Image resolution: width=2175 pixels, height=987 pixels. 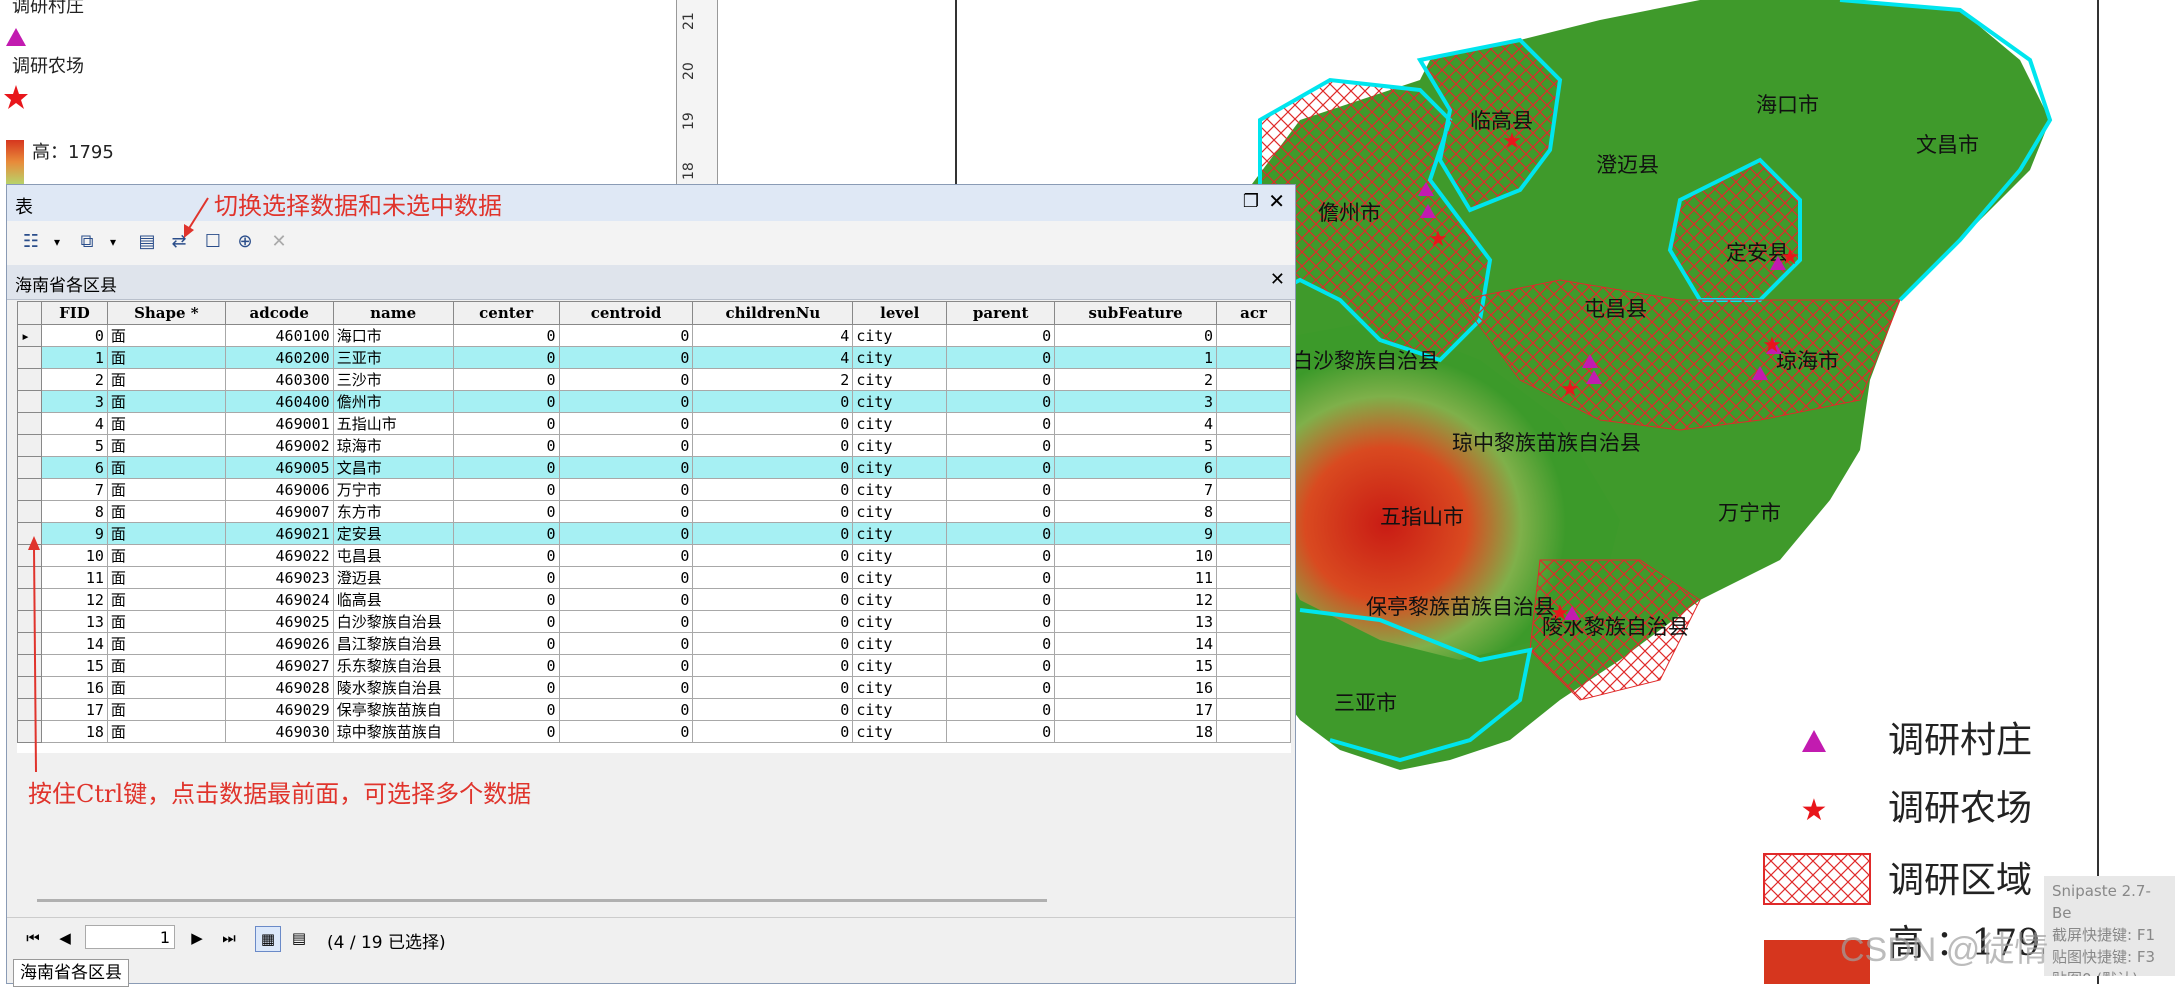 What do you see at coordinates (1135, 687) in the screenshot?
I see `table-cell-sub: 16` at bounding box center [1135, 687].